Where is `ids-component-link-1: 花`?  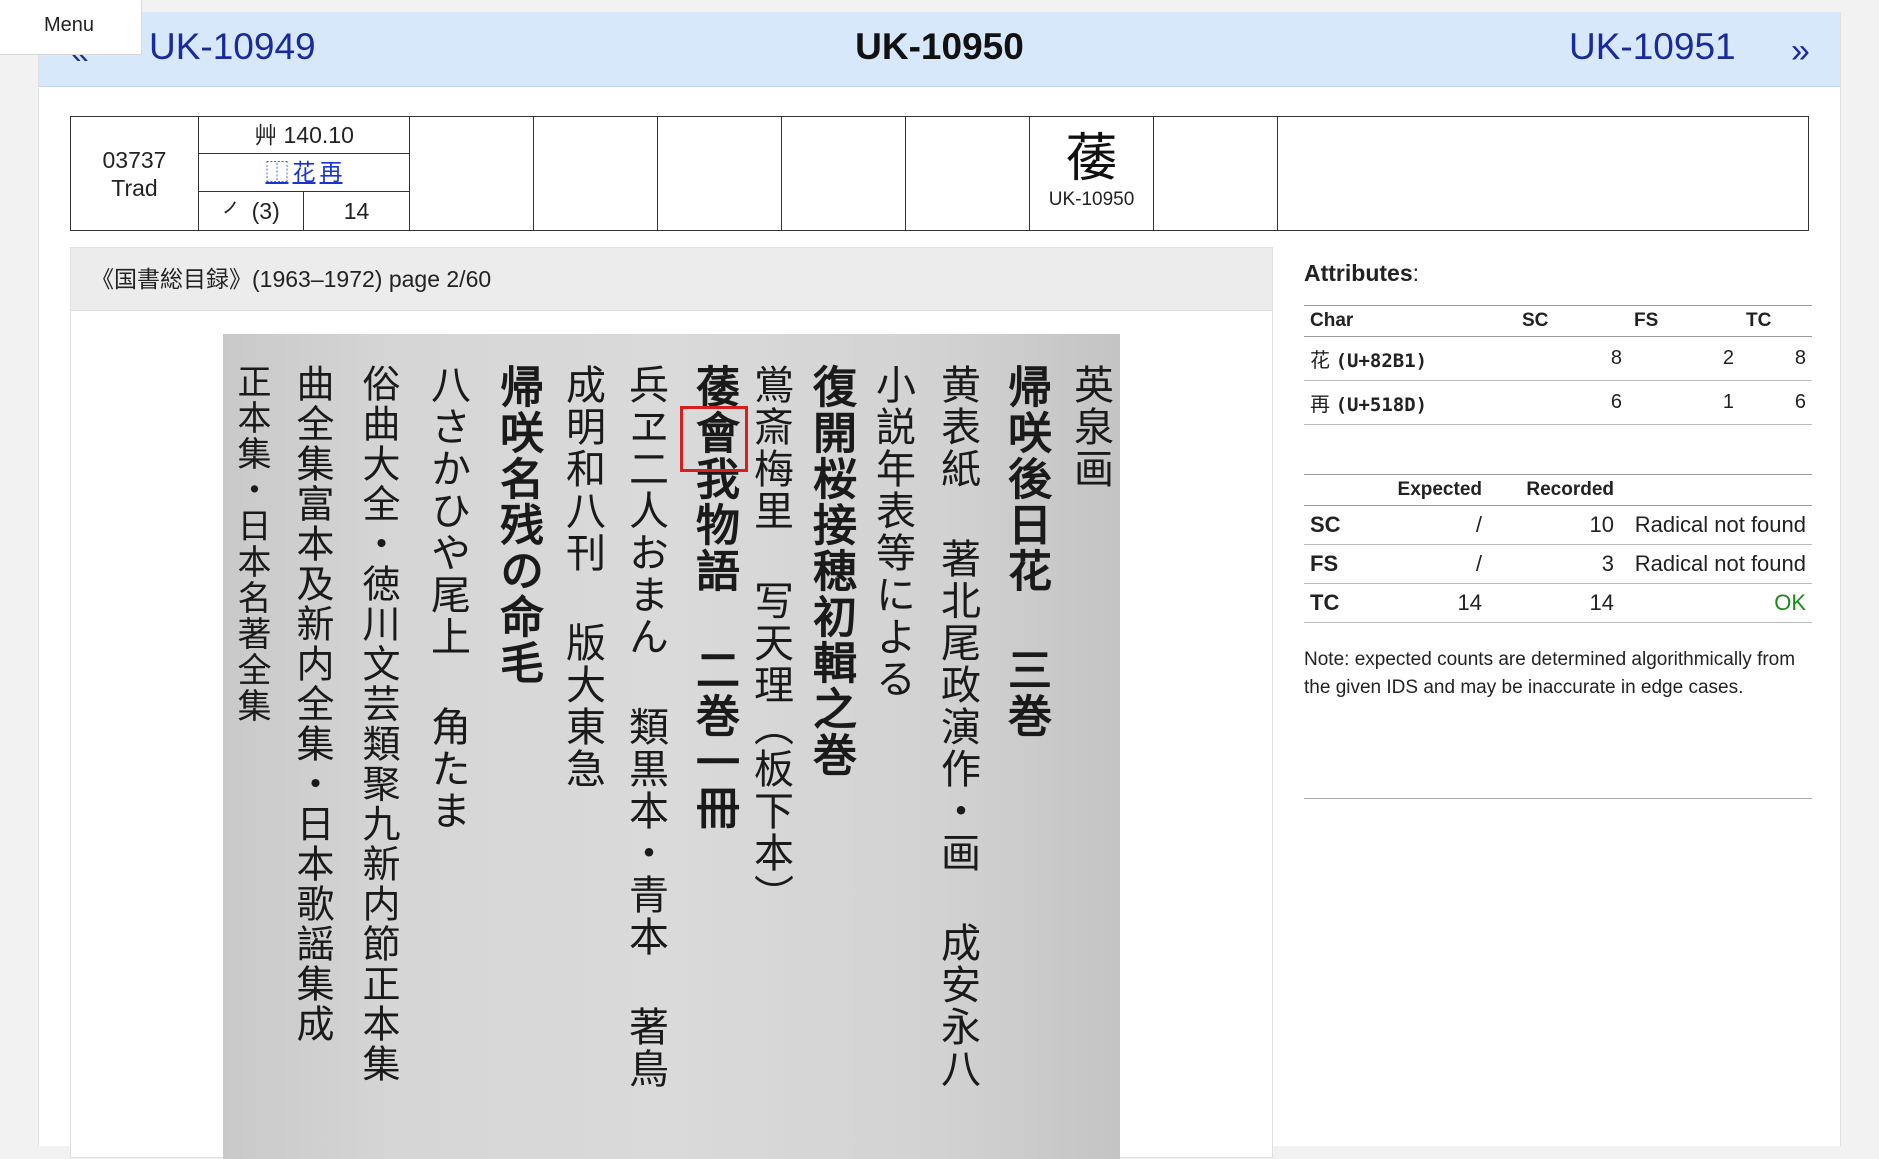 ids-component-link-1: 花 is located at coordinates (304, 172).